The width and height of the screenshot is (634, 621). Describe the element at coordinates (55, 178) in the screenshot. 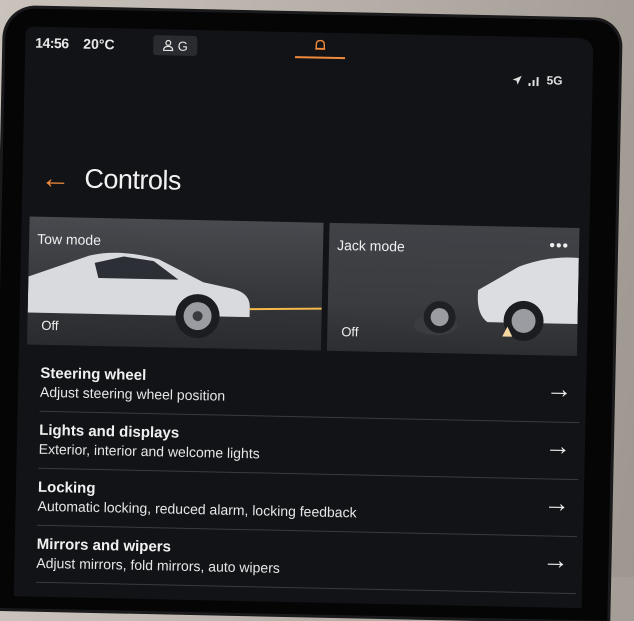

I see `back-arrow-icon: ←` at that location.